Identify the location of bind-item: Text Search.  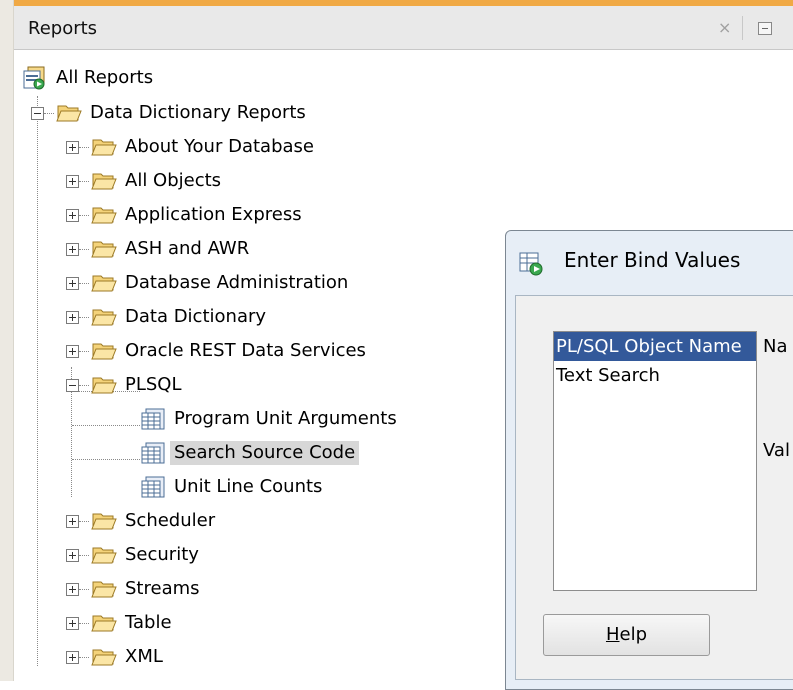
(655, 375).